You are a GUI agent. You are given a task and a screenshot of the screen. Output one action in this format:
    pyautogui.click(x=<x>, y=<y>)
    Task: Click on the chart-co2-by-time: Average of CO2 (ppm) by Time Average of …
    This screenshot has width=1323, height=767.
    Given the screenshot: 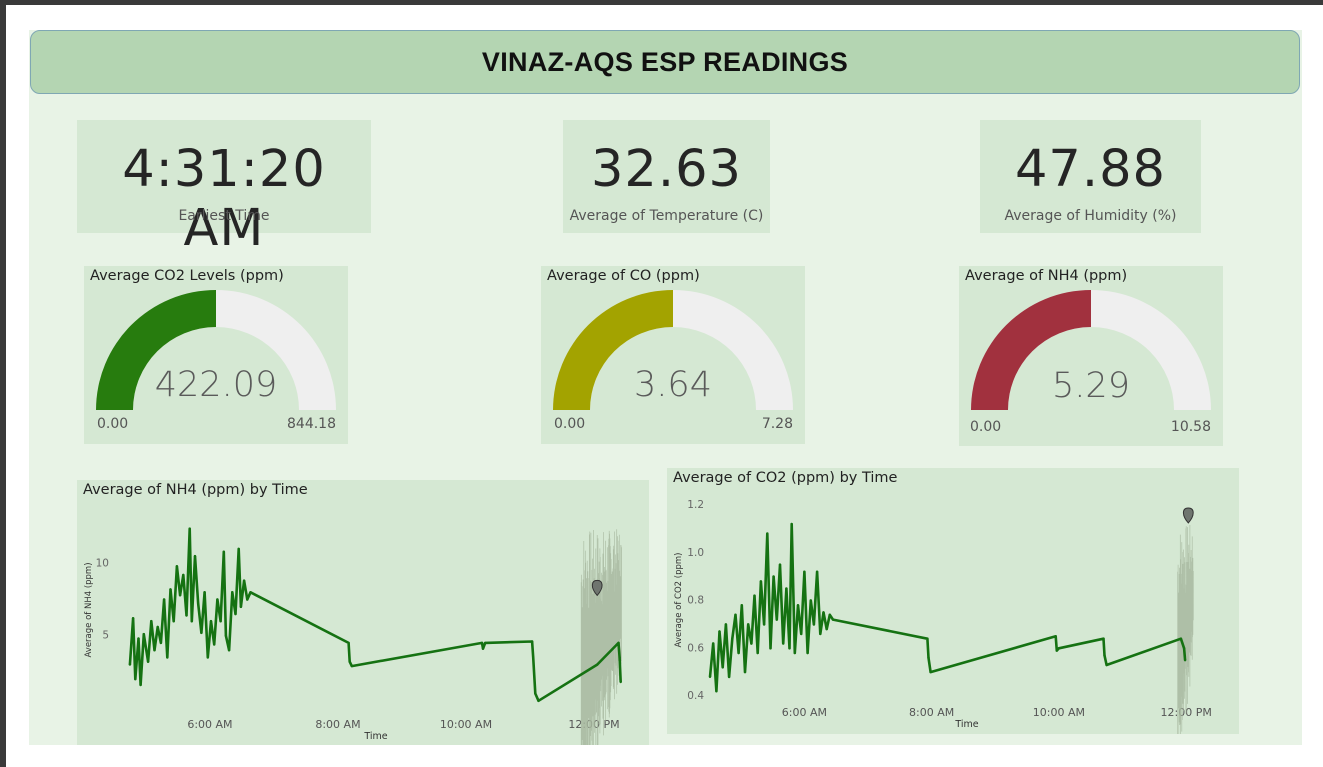 What is the action you would take?
    pyautogui.click(x=953, y=601)
    